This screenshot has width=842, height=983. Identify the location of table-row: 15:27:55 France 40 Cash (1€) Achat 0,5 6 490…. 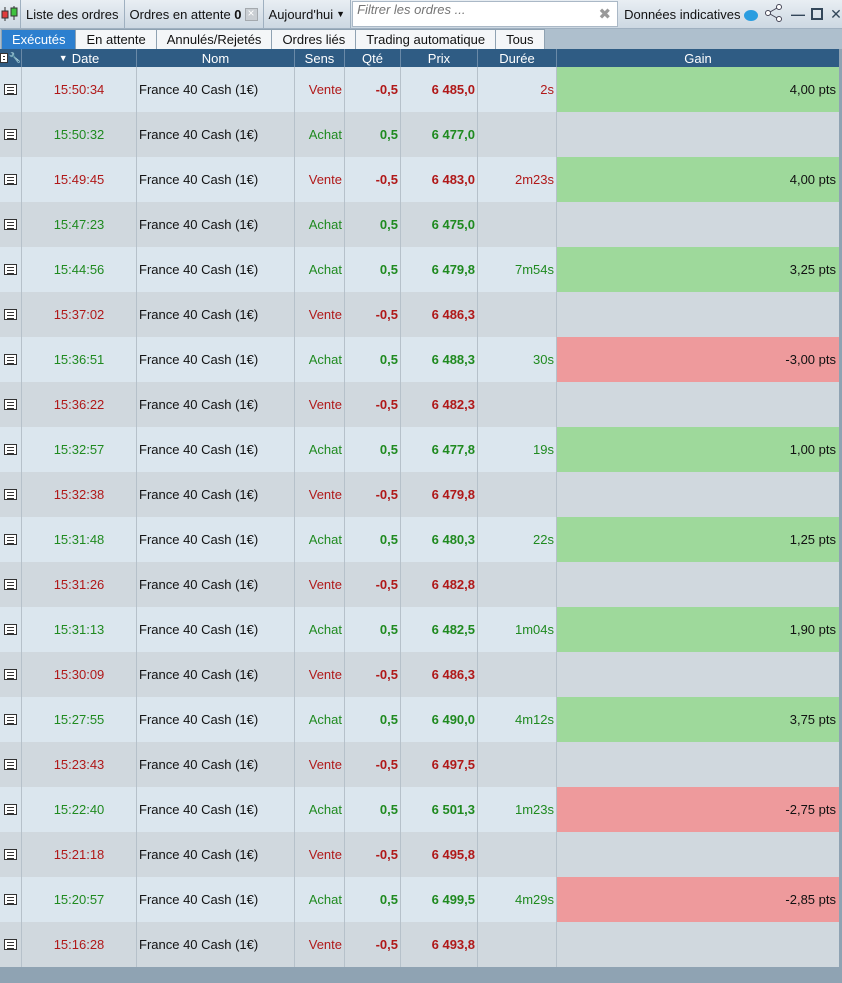
(421, 719).